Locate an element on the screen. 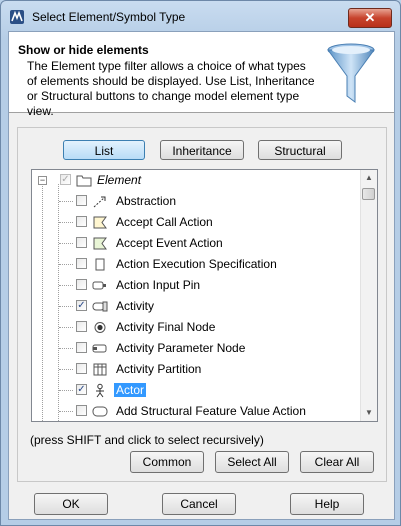 This screenshot has width=401, height=526. tree-scrollbar: ▲ ▼ is located at coordinates (368, 295).